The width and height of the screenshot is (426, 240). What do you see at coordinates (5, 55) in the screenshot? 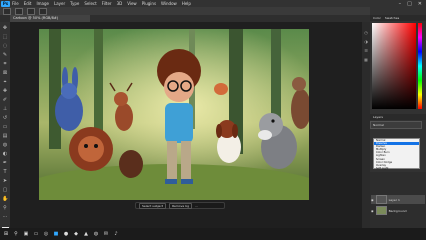
I see `quick-select-icon: ✎` at bounding box center [5, 55].